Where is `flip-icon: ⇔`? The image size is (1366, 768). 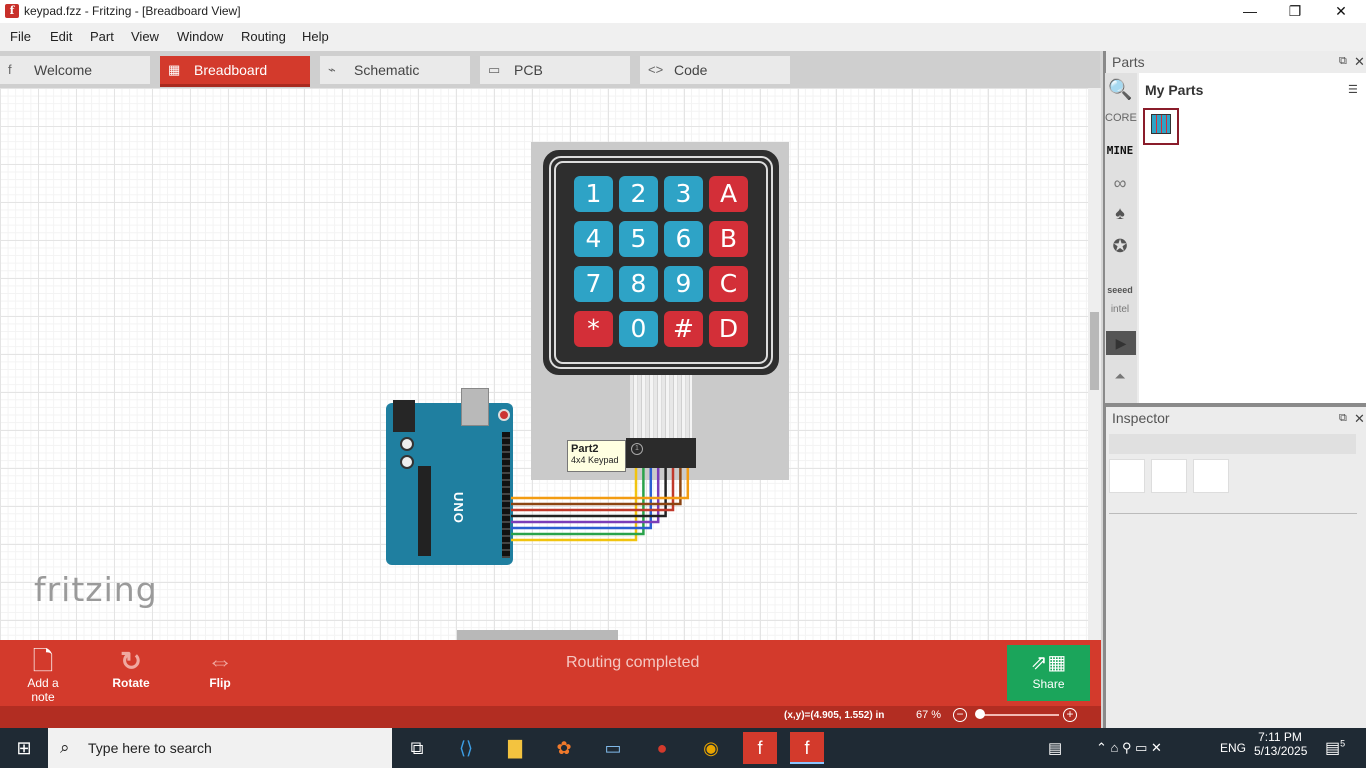
flip-icon: ⇔ is located at coordinates (220, 661).